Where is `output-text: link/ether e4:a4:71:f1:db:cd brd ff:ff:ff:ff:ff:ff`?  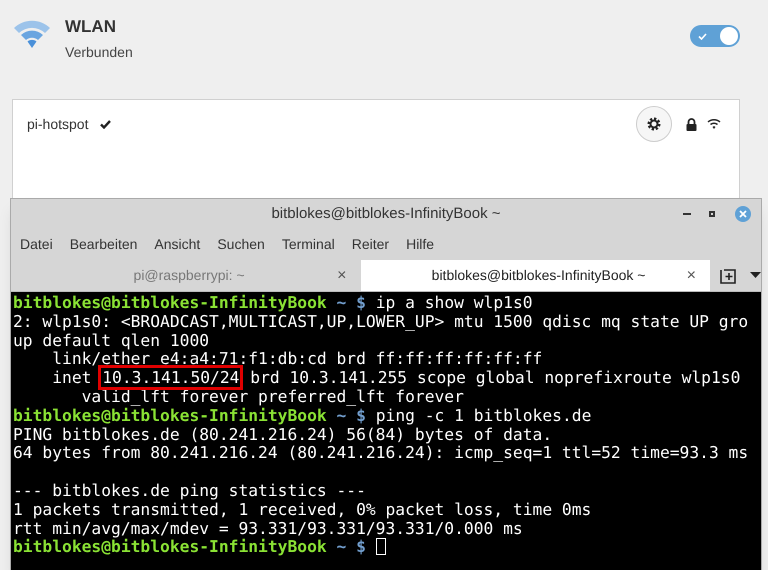
output-text: link/ether e4:a4:71:f1:db:cd brd ff:ff:ff:ff:ff:ff is located at coordinates (296, 358).